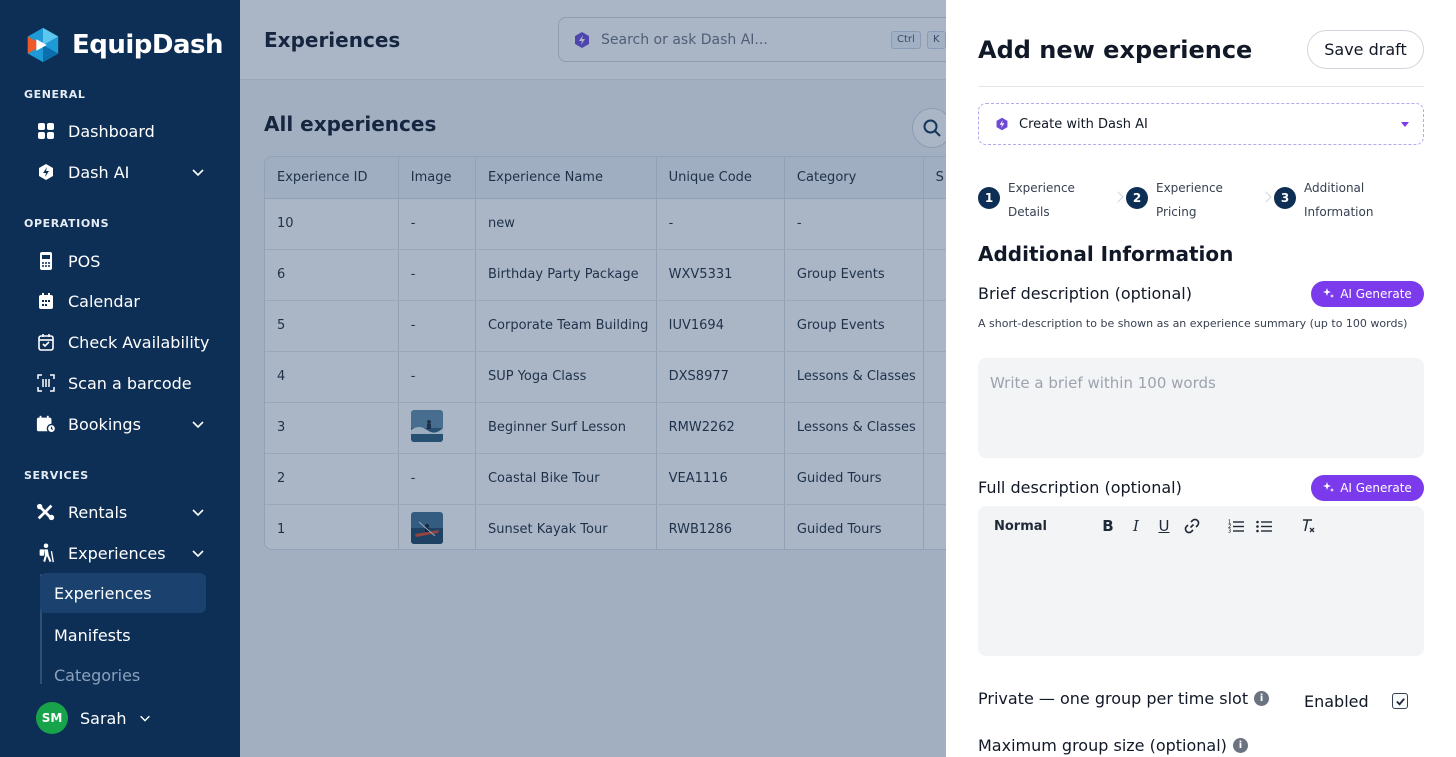  What do you see at coordinates (720, 178) in the screenshot?
I see `column-header-code: Unique Code` at bounding box center [720, 178].